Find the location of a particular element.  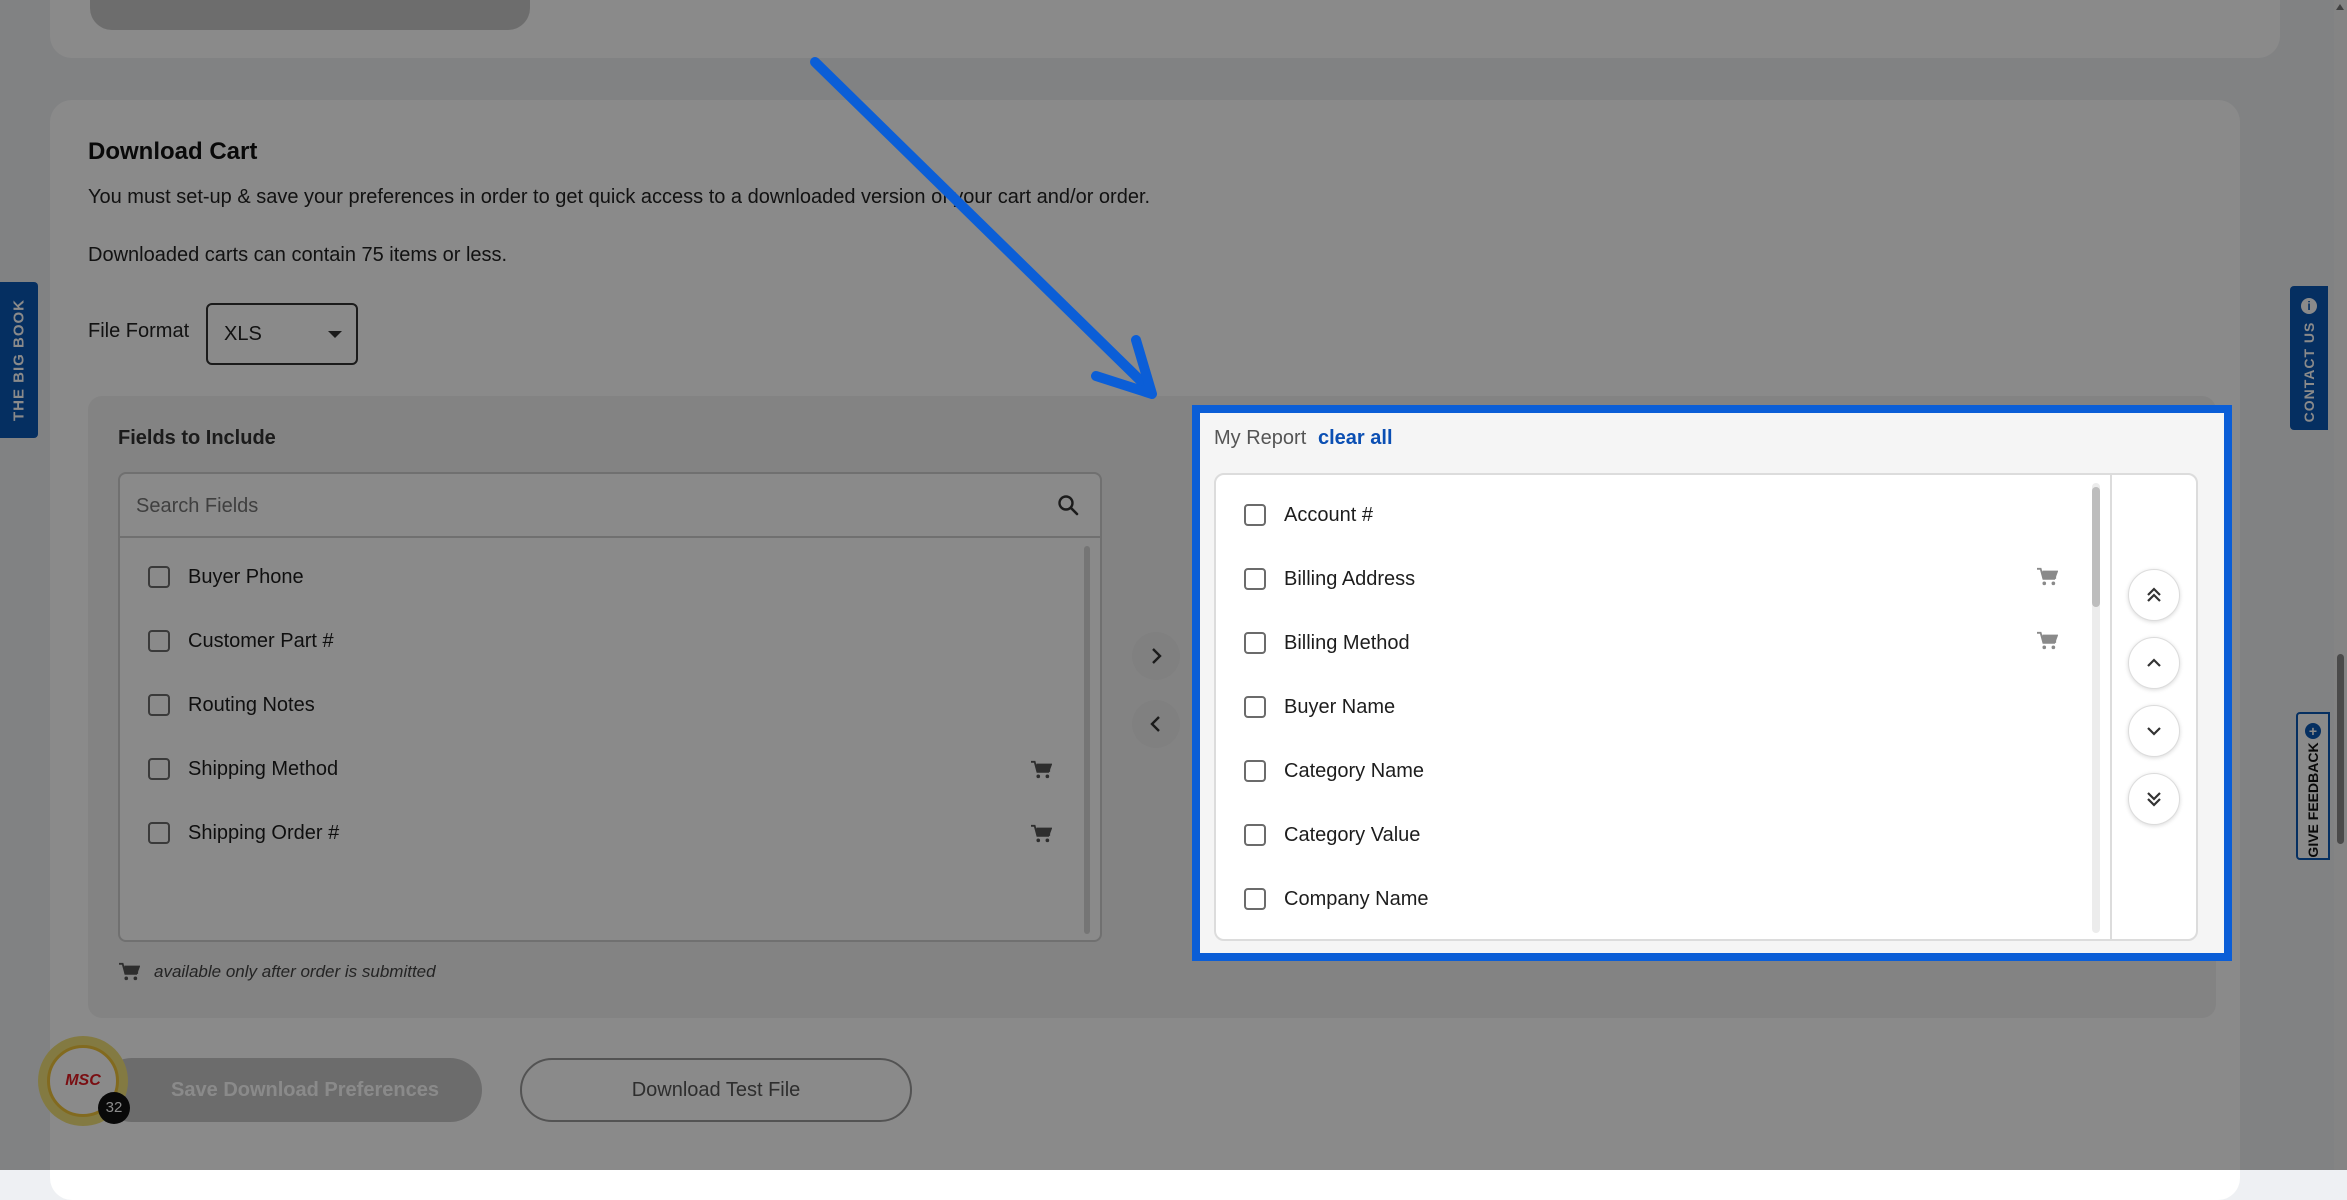

annotation-arrow is located at coordinates (983, 228).